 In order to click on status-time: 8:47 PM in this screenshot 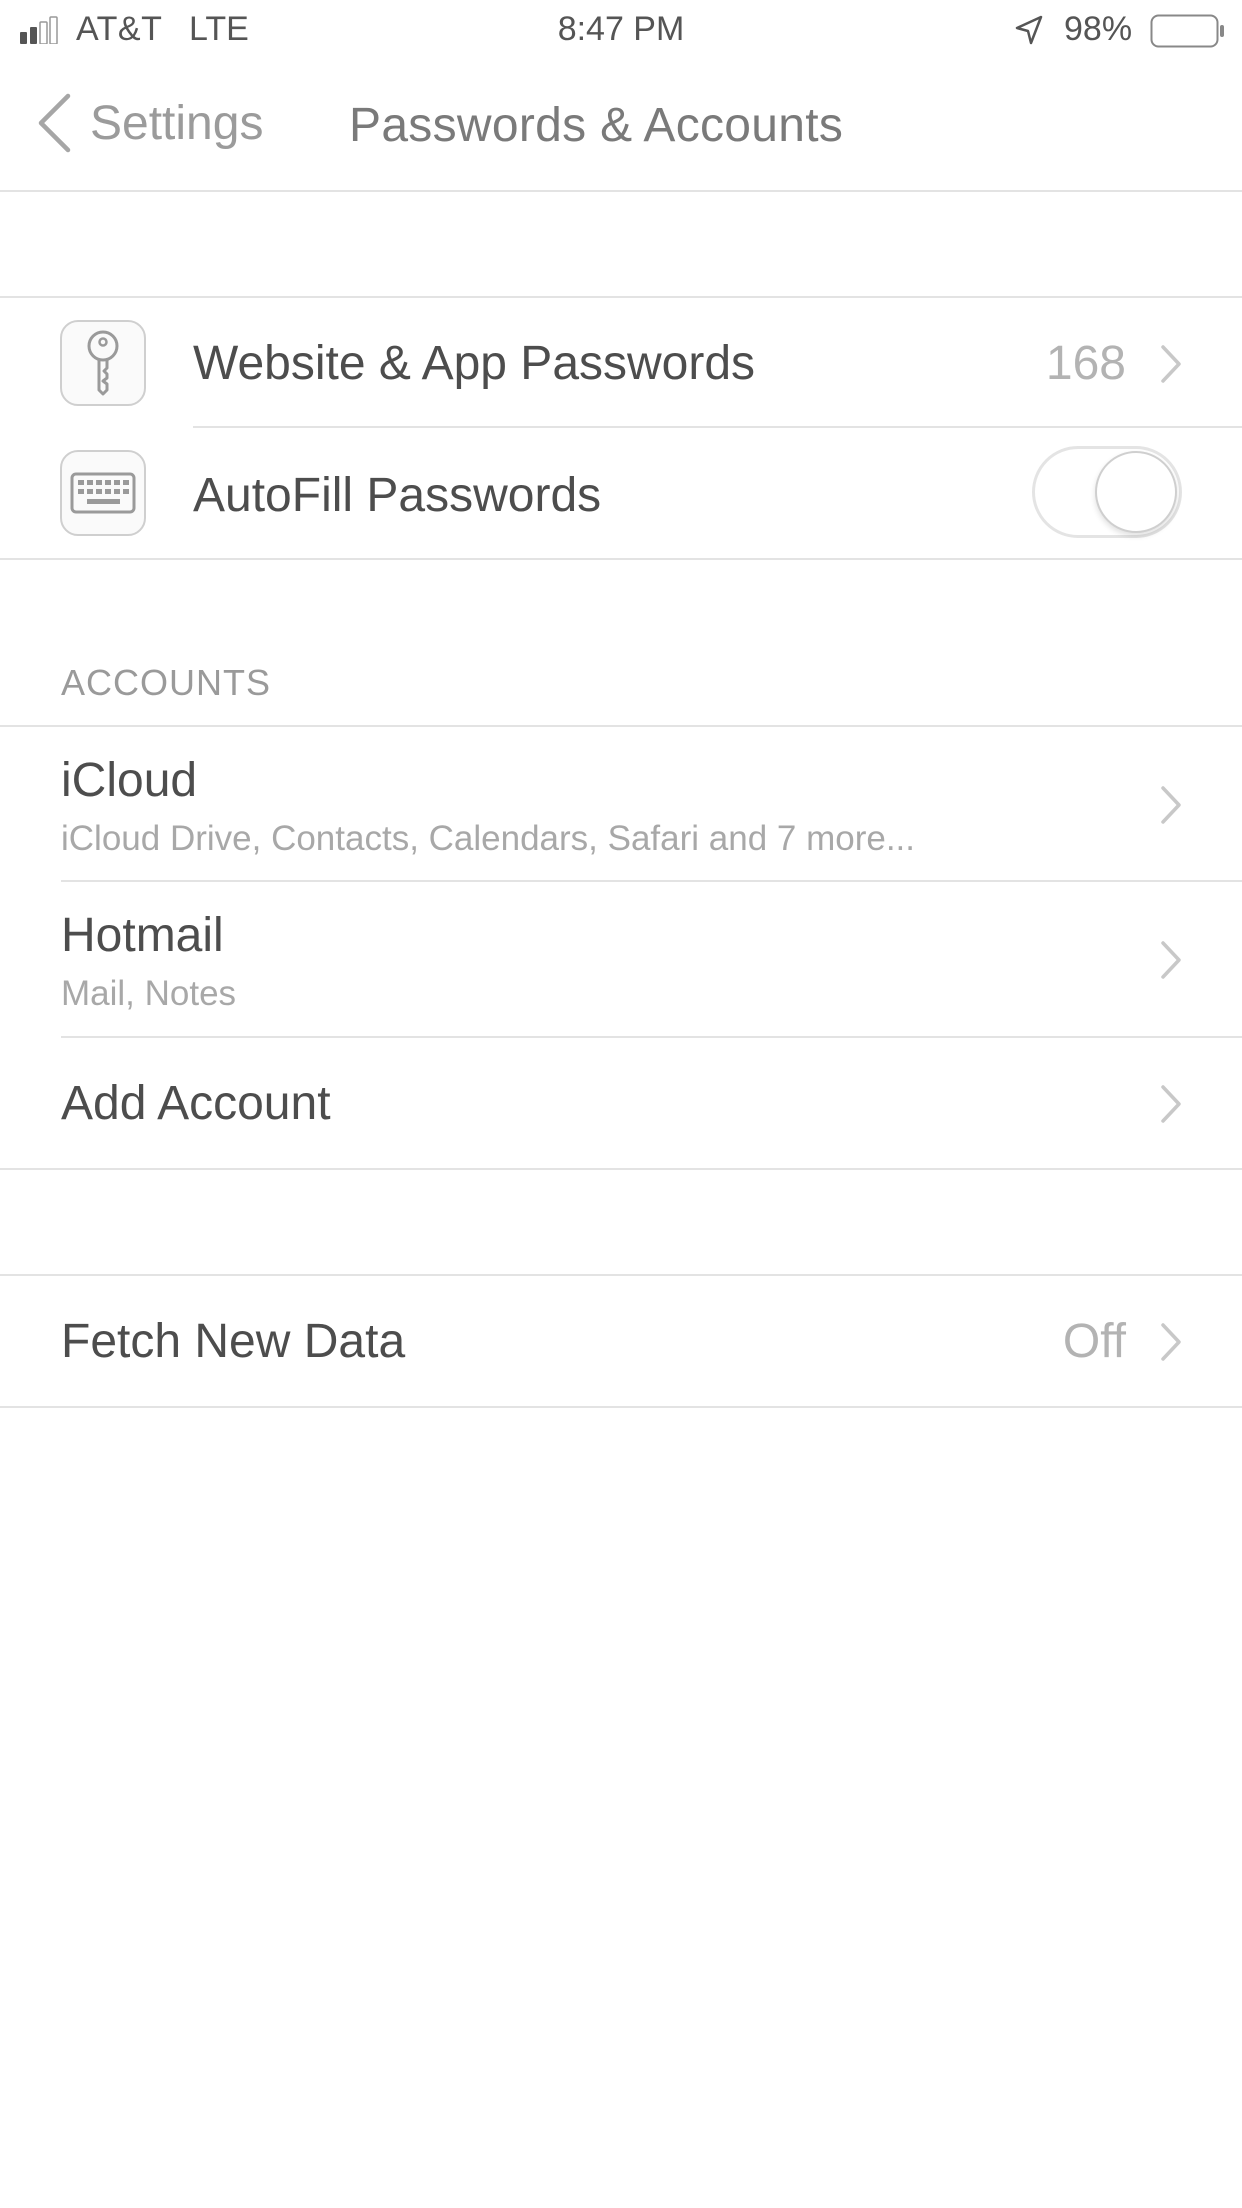, I will do `click(621, 29)`.